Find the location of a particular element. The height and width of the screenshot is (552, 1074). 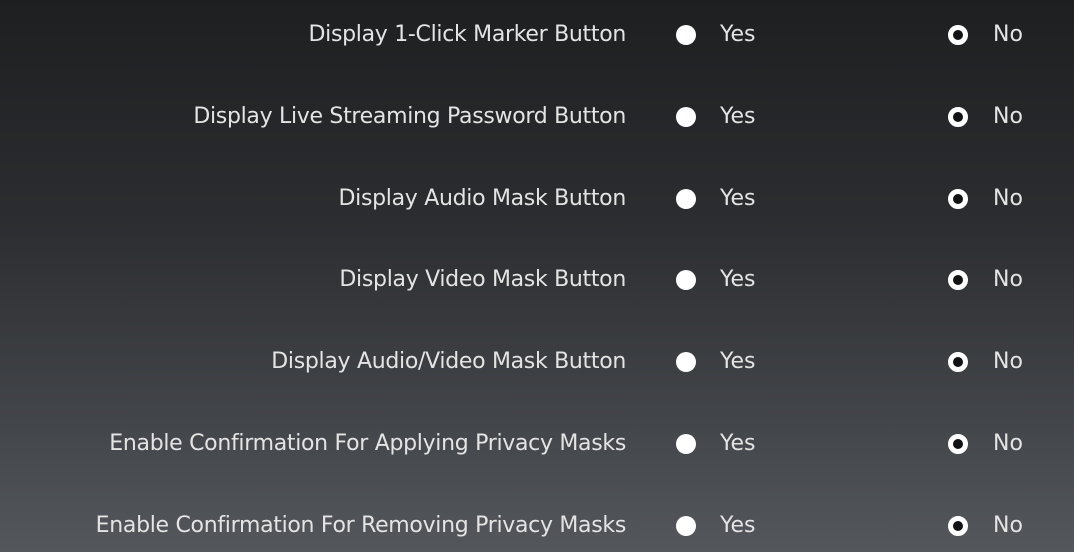

setting-label: Display Audio Mask Button is located at coordinates (482, 198).